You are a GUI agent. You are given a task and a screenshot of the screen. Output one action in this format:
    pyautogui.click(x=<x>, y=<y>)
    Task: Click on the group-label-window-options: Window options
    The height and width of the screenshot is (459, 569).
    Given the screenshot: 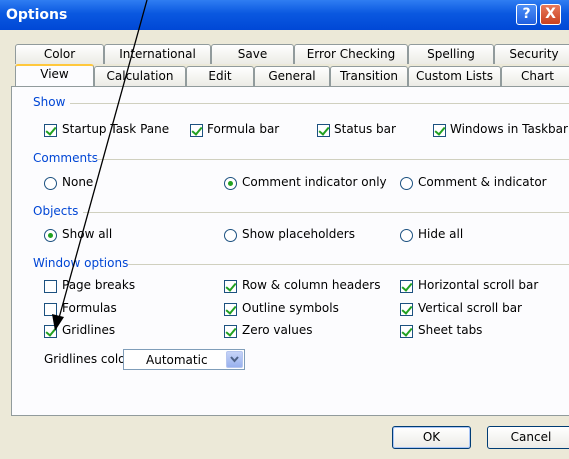 What is the action you would take?
    pyautogui.click(x=81, y=263)
    